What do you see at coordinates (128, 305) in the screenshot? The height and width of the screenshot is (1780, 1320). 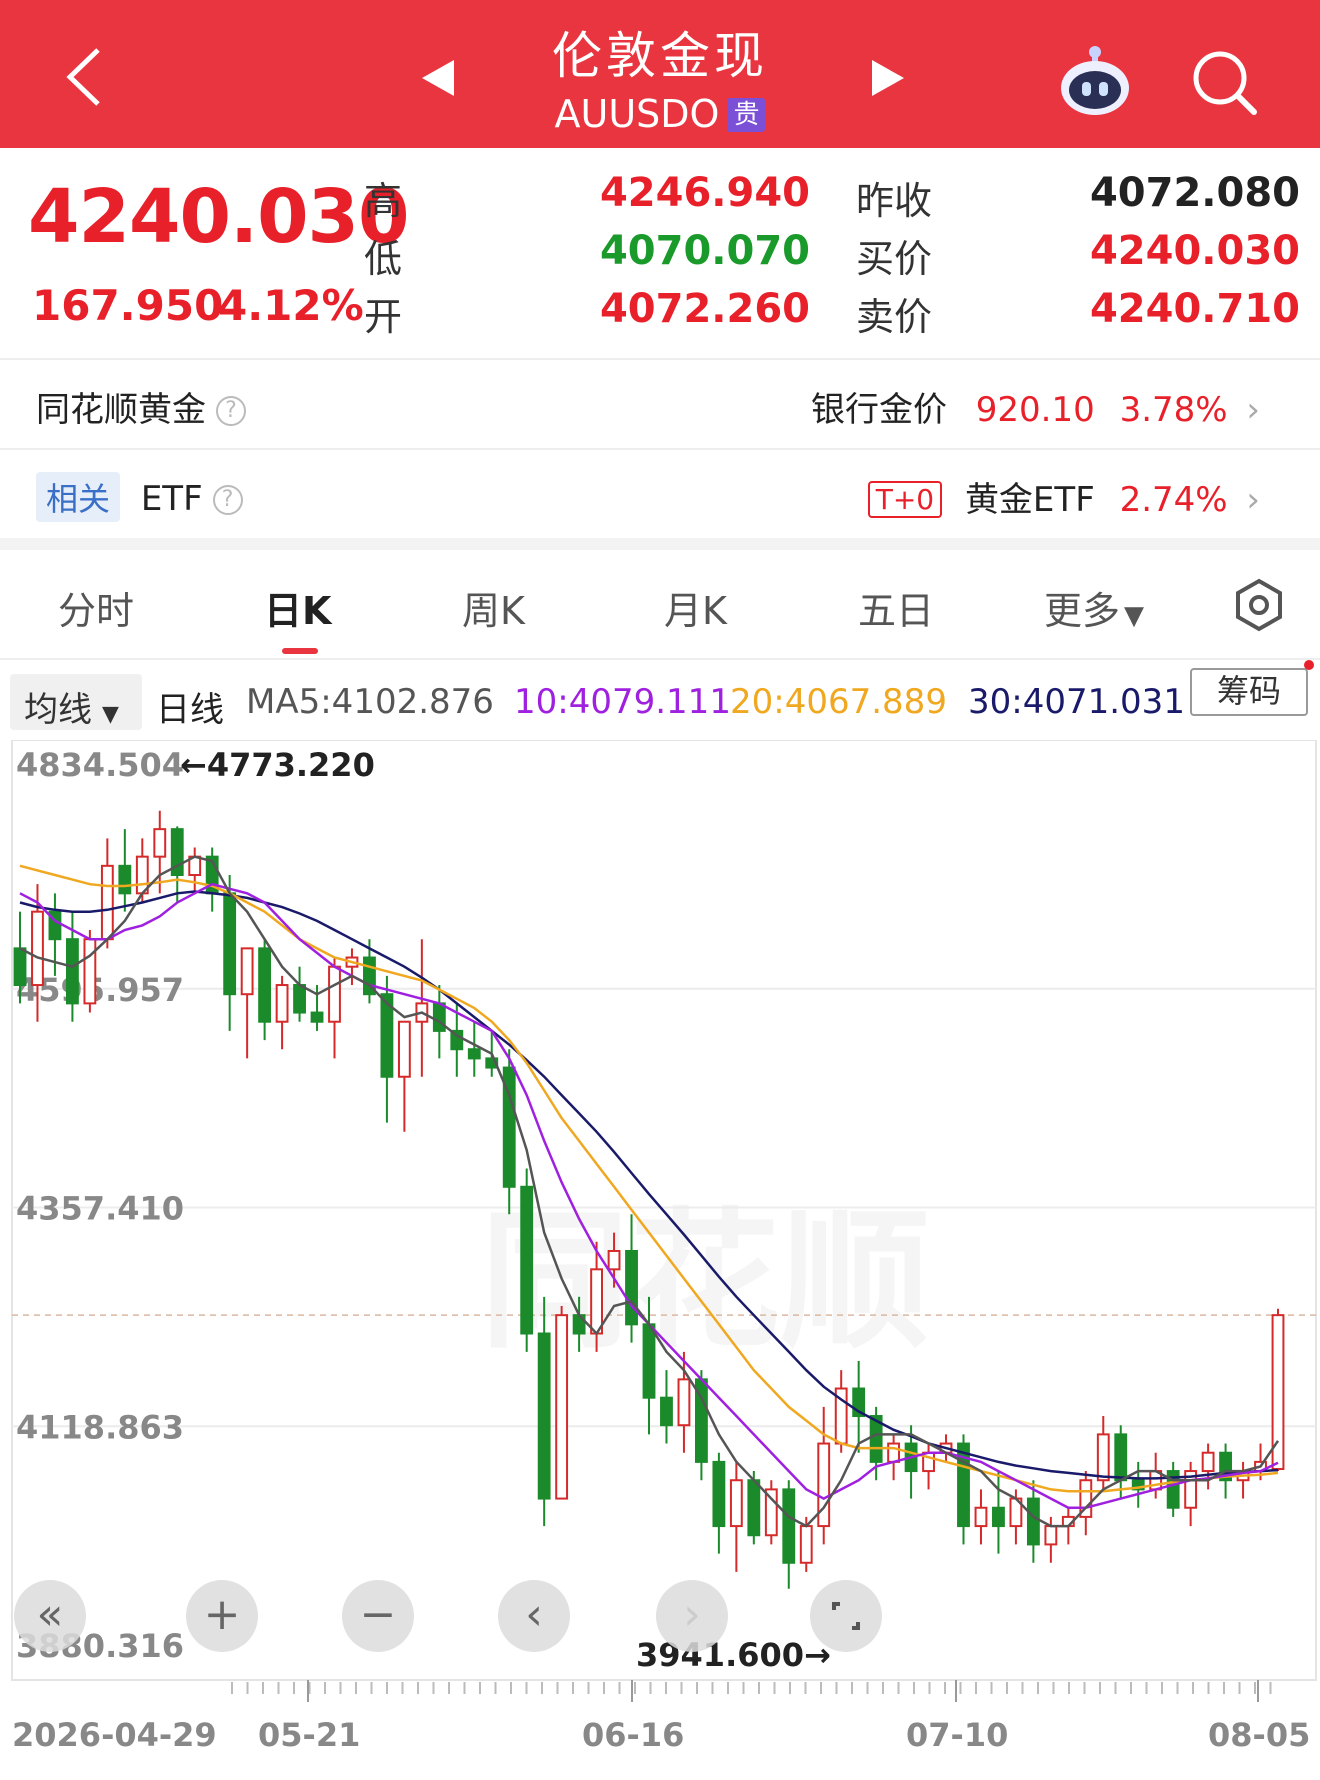 I see `price-change: 167.950` at bounding box center [128, 305].